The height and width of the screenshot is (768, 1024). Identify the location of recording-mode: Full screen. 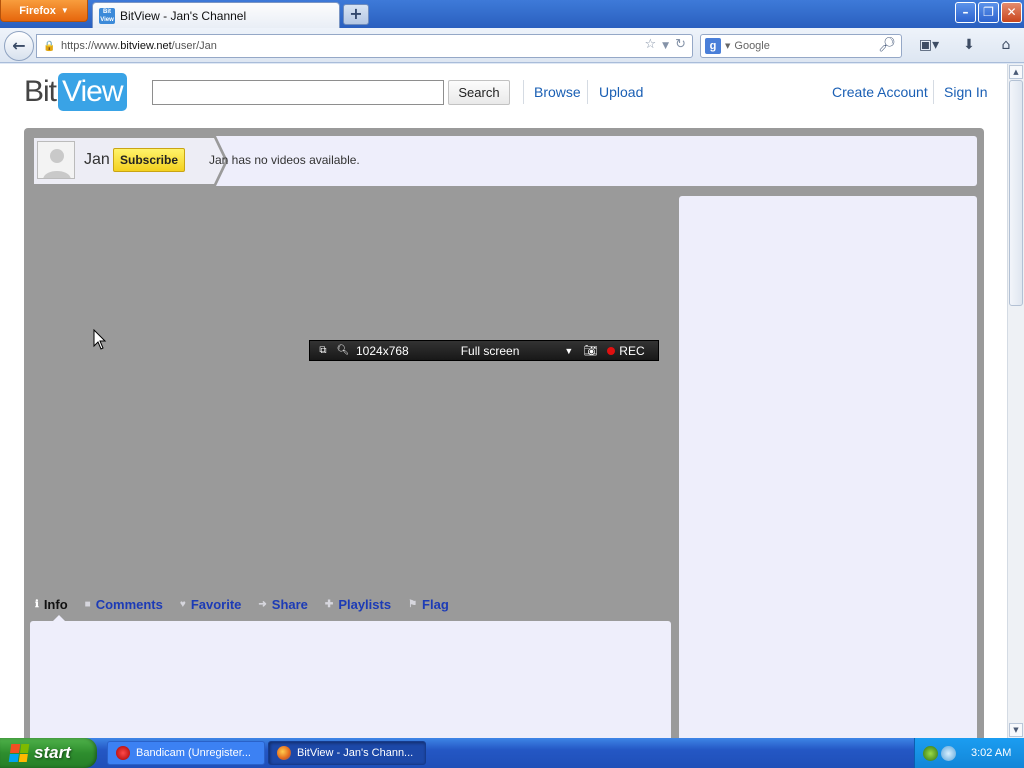
(490, 351).